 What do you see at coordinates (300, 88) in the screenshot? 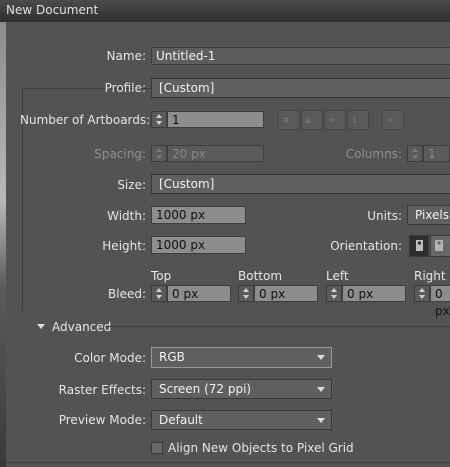
I see `profile-select: [Custom]` at bounding box center [300, 88].